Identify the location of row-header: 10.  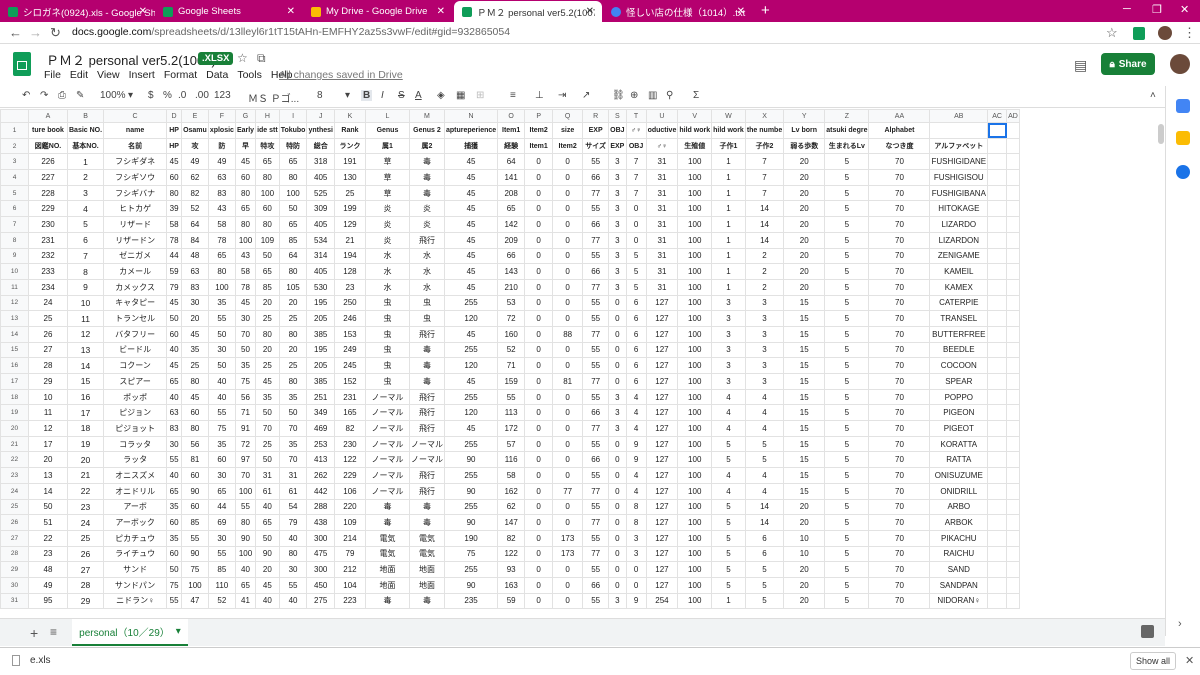
(14, 271).